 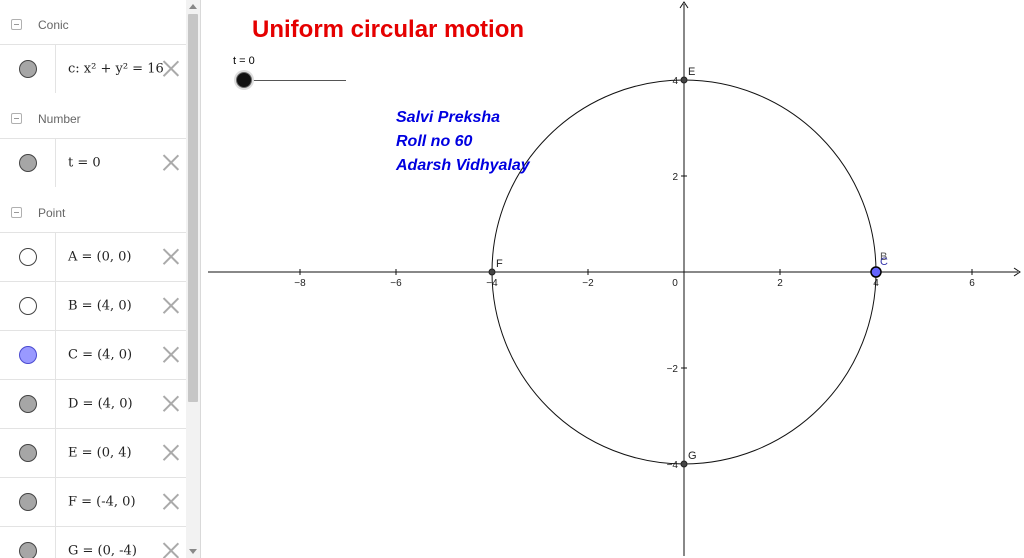 I want to click on scroll-up-icon, so click(x=193, y=6).